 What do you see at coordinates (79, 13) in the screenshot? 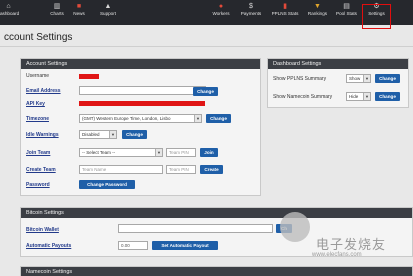
I see `nav-news: ■ News` at bounding box center [79, 13].